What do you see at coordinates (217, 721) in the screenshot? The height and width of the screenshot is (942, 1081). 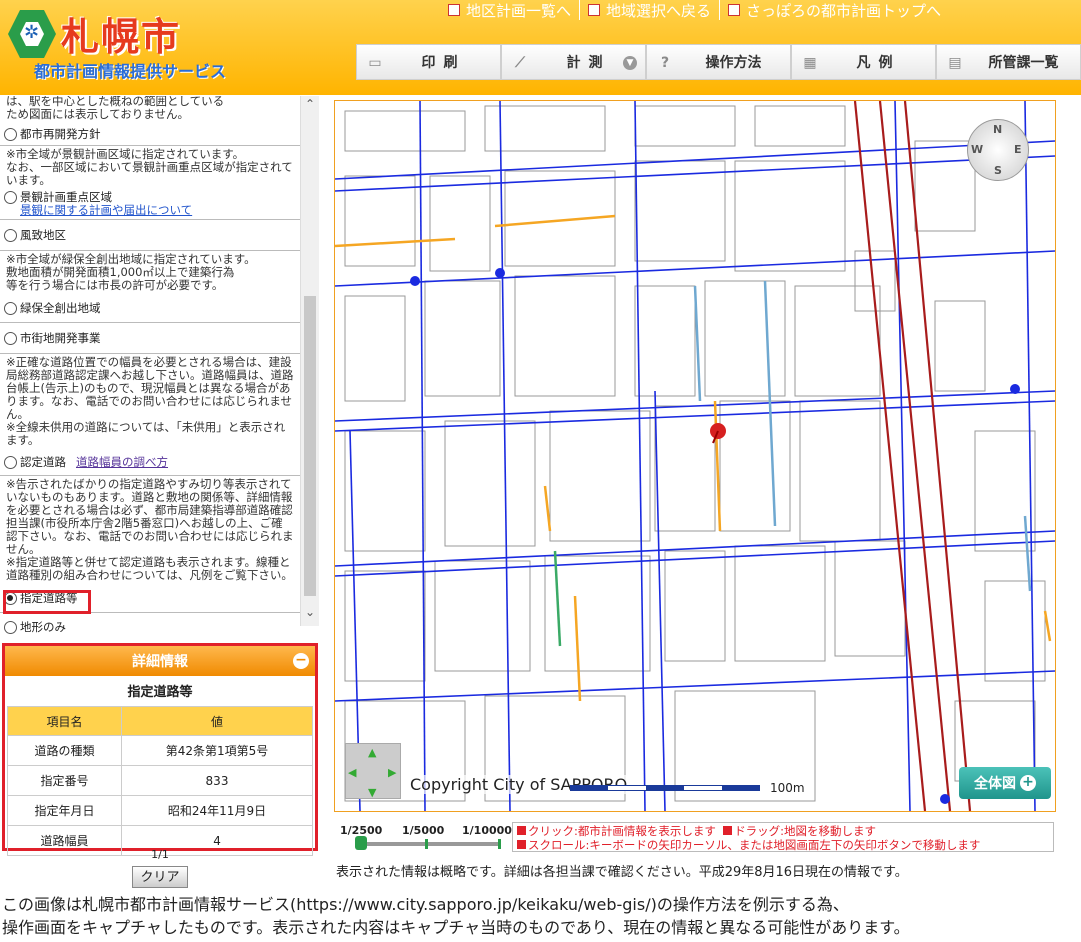 I see `col-value-header: 値` at bounding box center [217, 721].